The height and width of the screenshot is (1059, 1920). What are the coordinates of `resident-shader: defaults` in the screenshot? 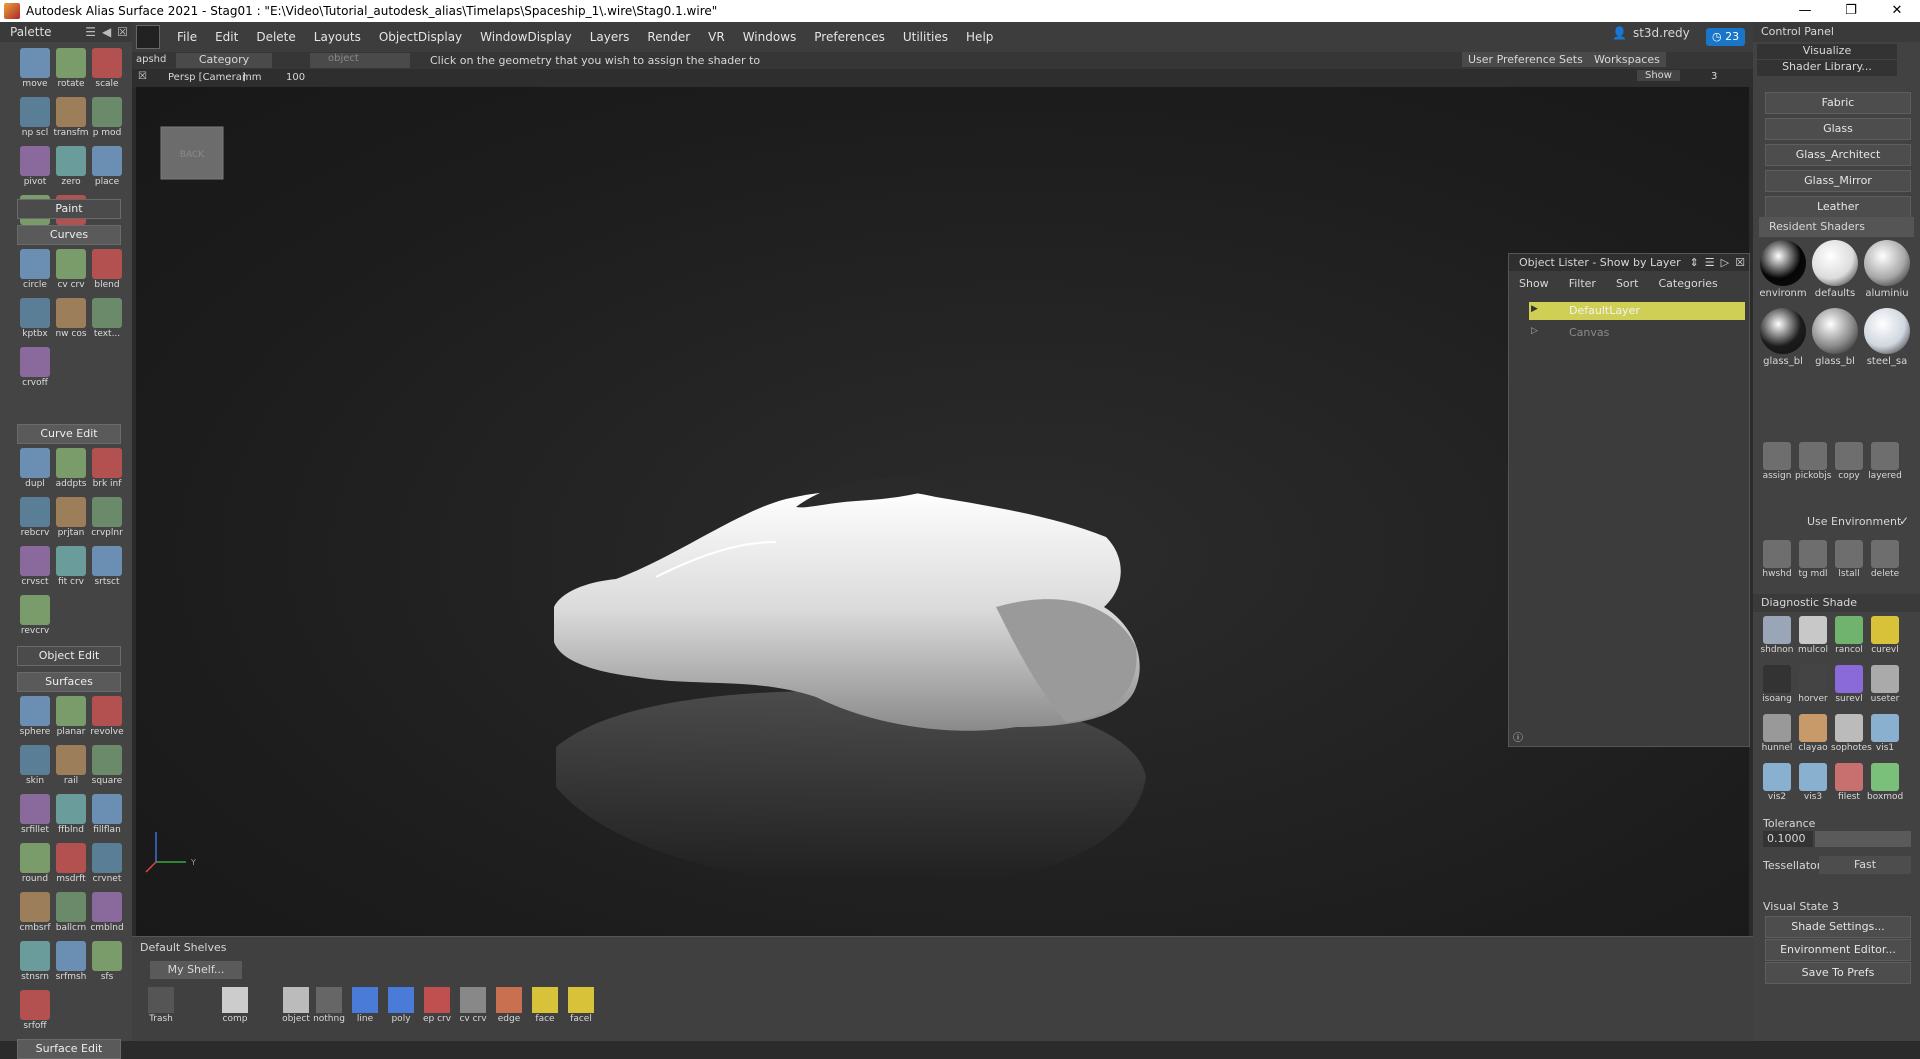 It's located at (1835, 269).